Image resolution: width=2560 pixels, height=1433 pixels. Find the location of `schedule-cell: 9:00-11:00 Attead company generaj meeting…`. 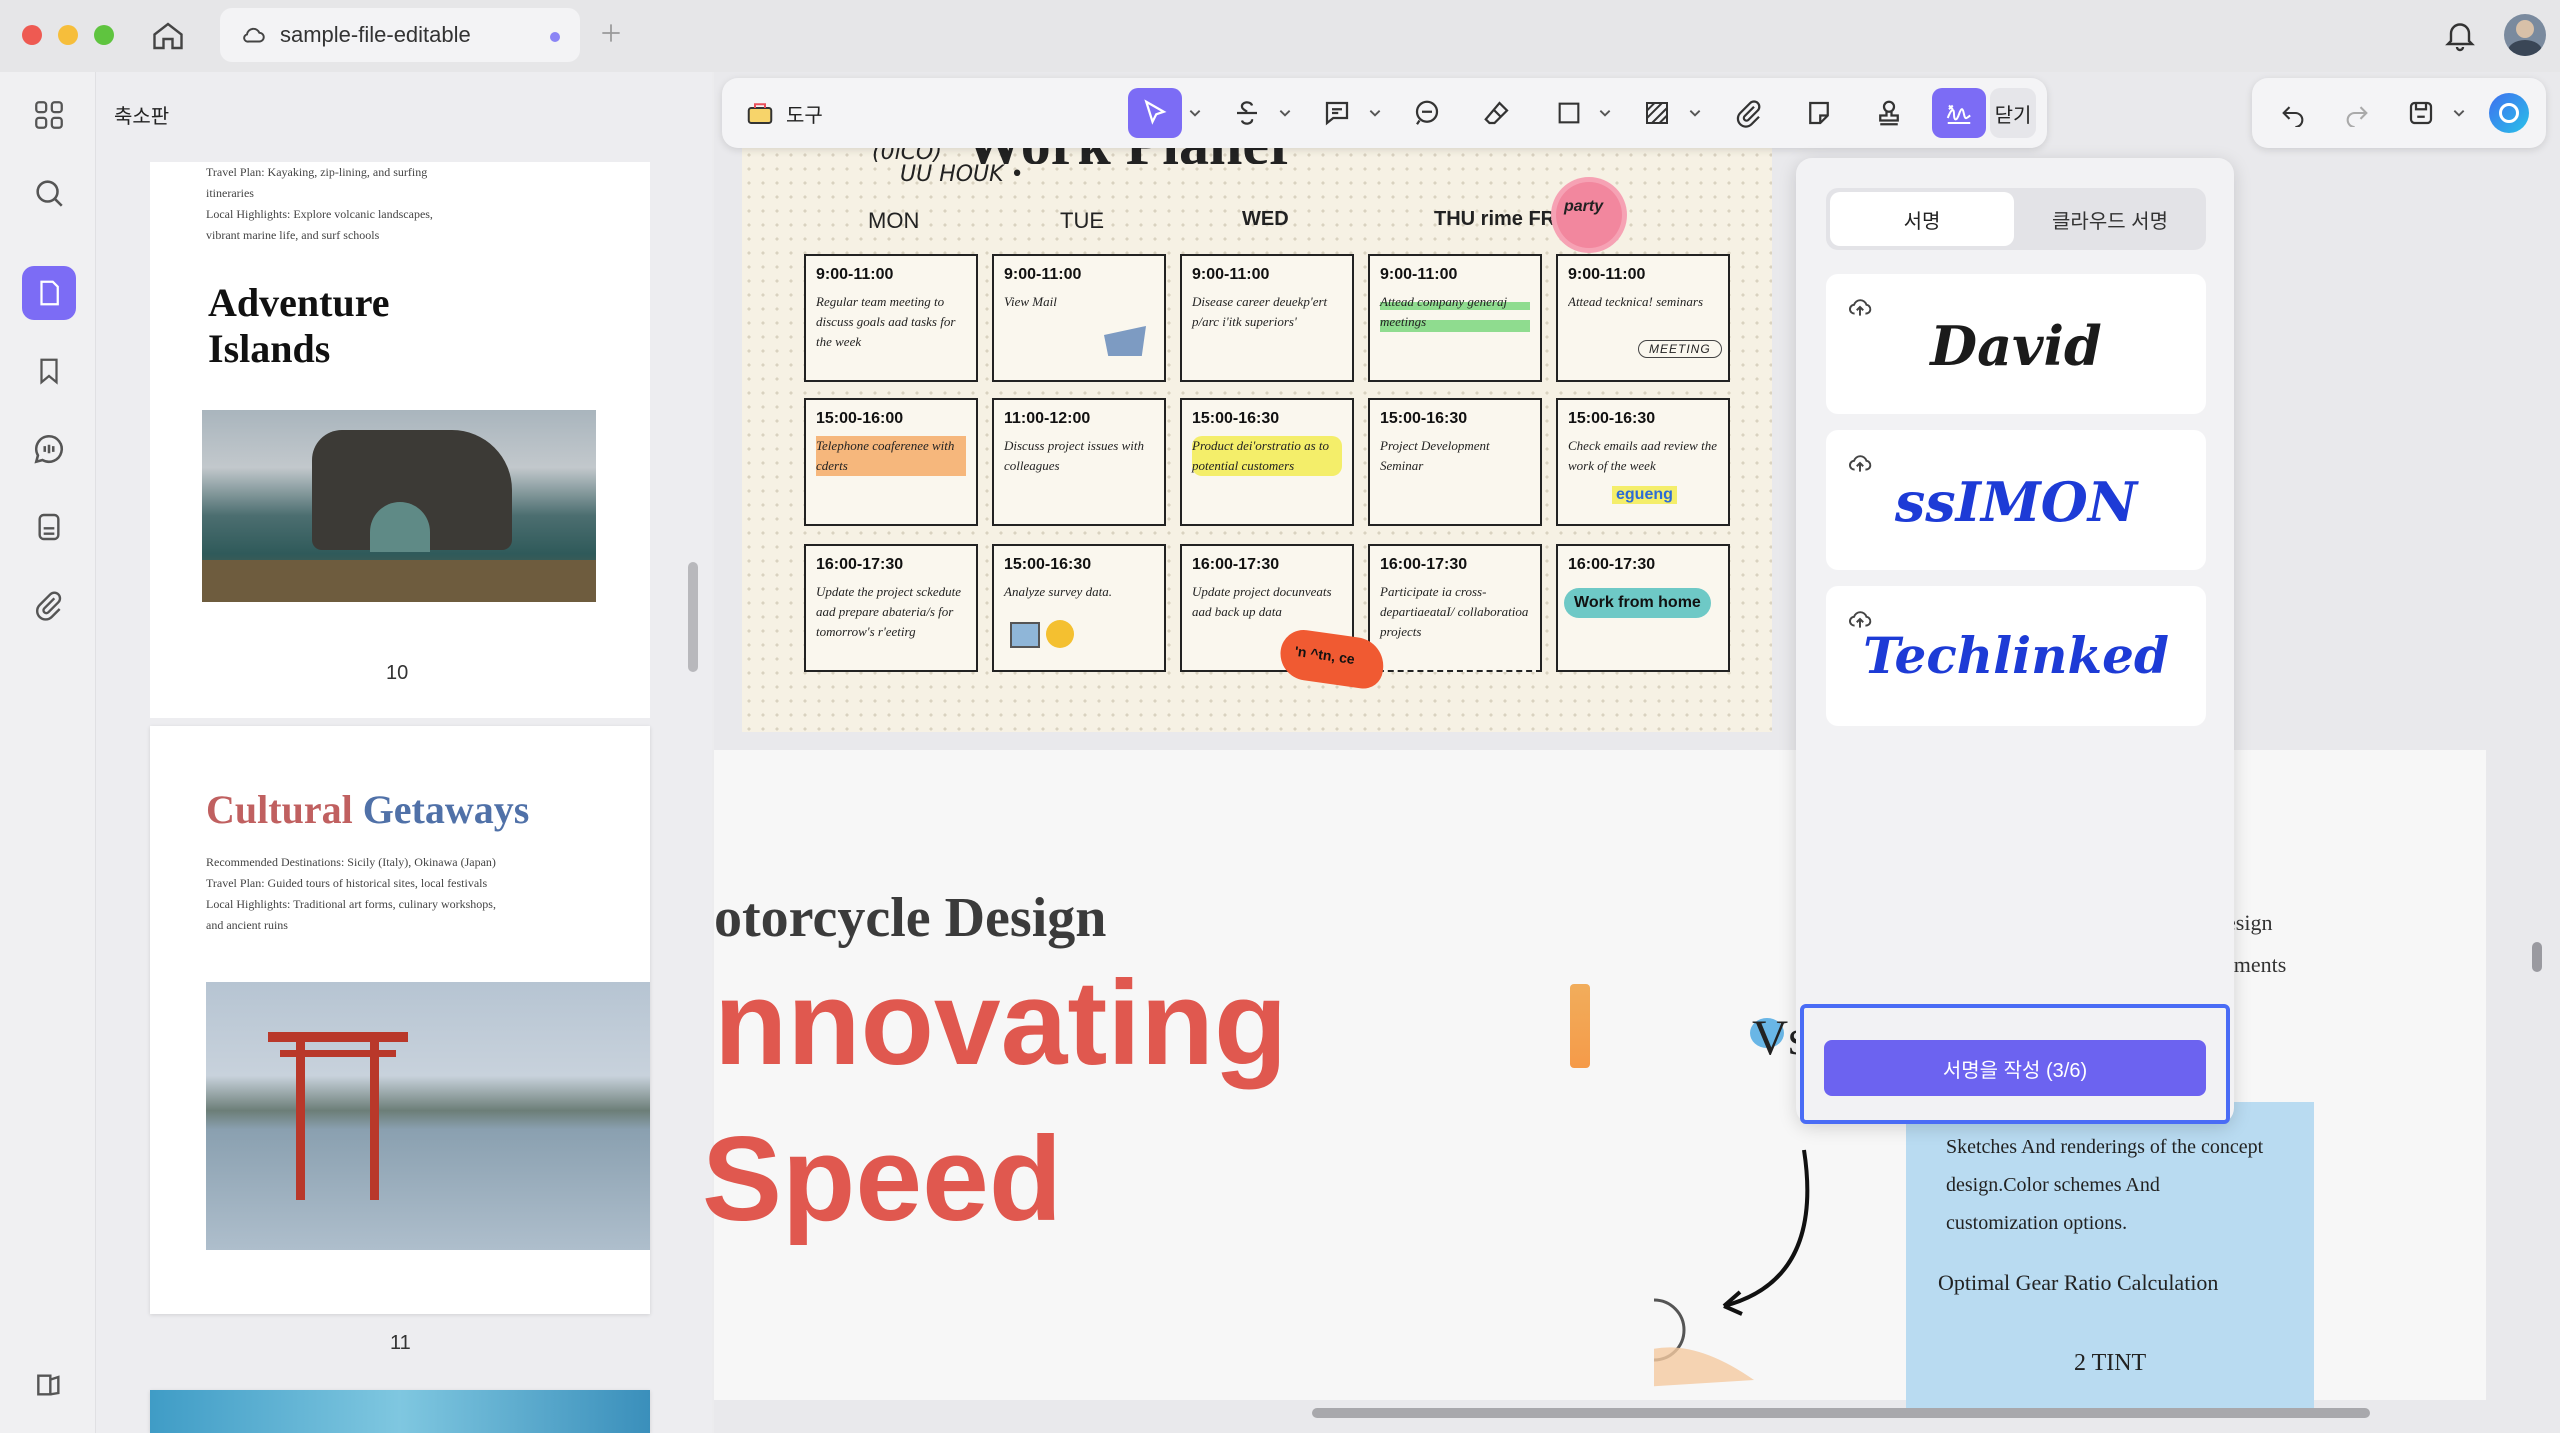

schedule-cell: 9:00-11:00 Attead company generaj meeting… is located at coordinates (1455, 318).